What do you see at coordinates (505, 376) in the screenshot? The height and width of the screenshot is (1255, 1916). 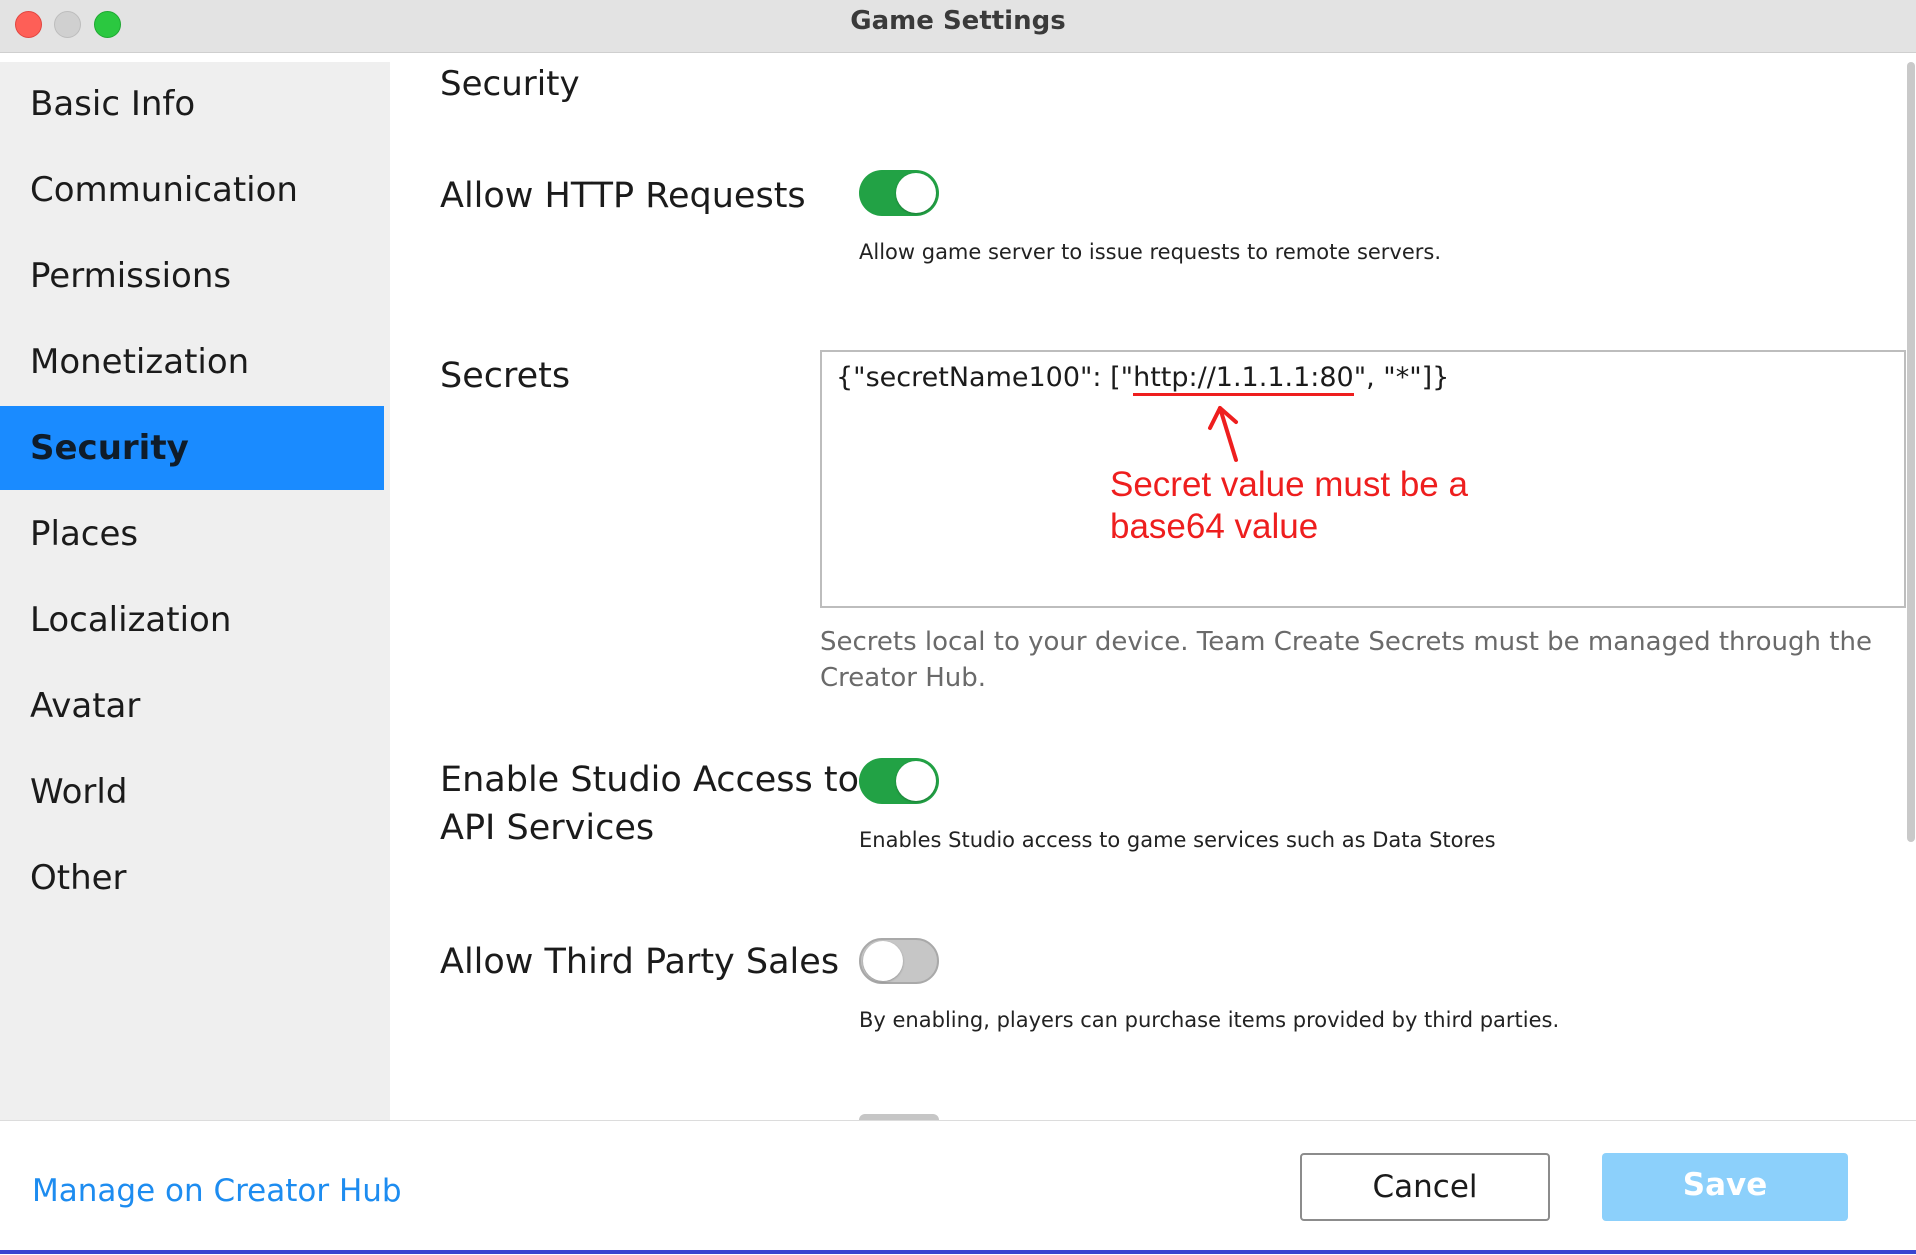 I see `secrets-label: Secrets` at bounding box center [505, 376].